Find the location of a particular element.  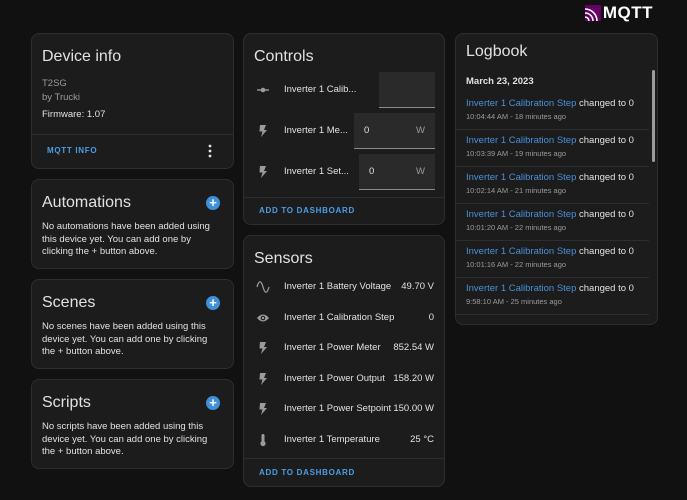

sensor-row: Inverter 1 Power Setpoint 150.00 W is located at coordinates (344, 409).